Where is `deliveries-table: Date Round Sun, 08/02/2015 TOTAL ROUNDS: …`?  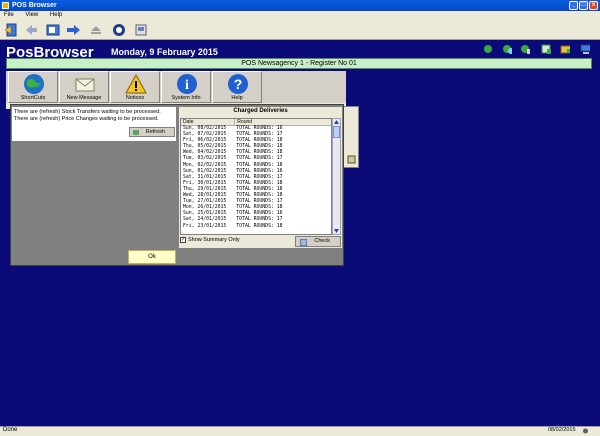
deliveries-table: Date Round Sun, 08/02/2015 TOTAL ROUNDS: … is located at coordinates (256, 176).